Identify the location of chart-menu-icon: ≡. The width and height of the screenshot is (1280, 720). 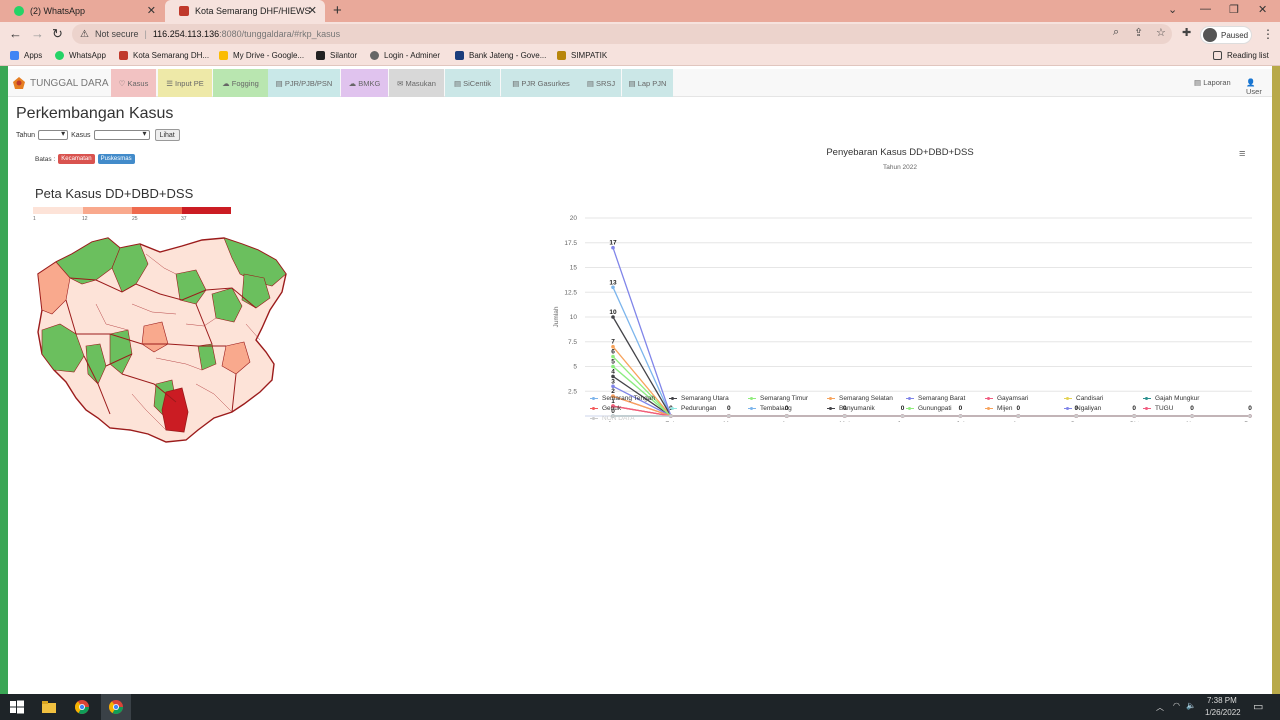
(1242, 154).